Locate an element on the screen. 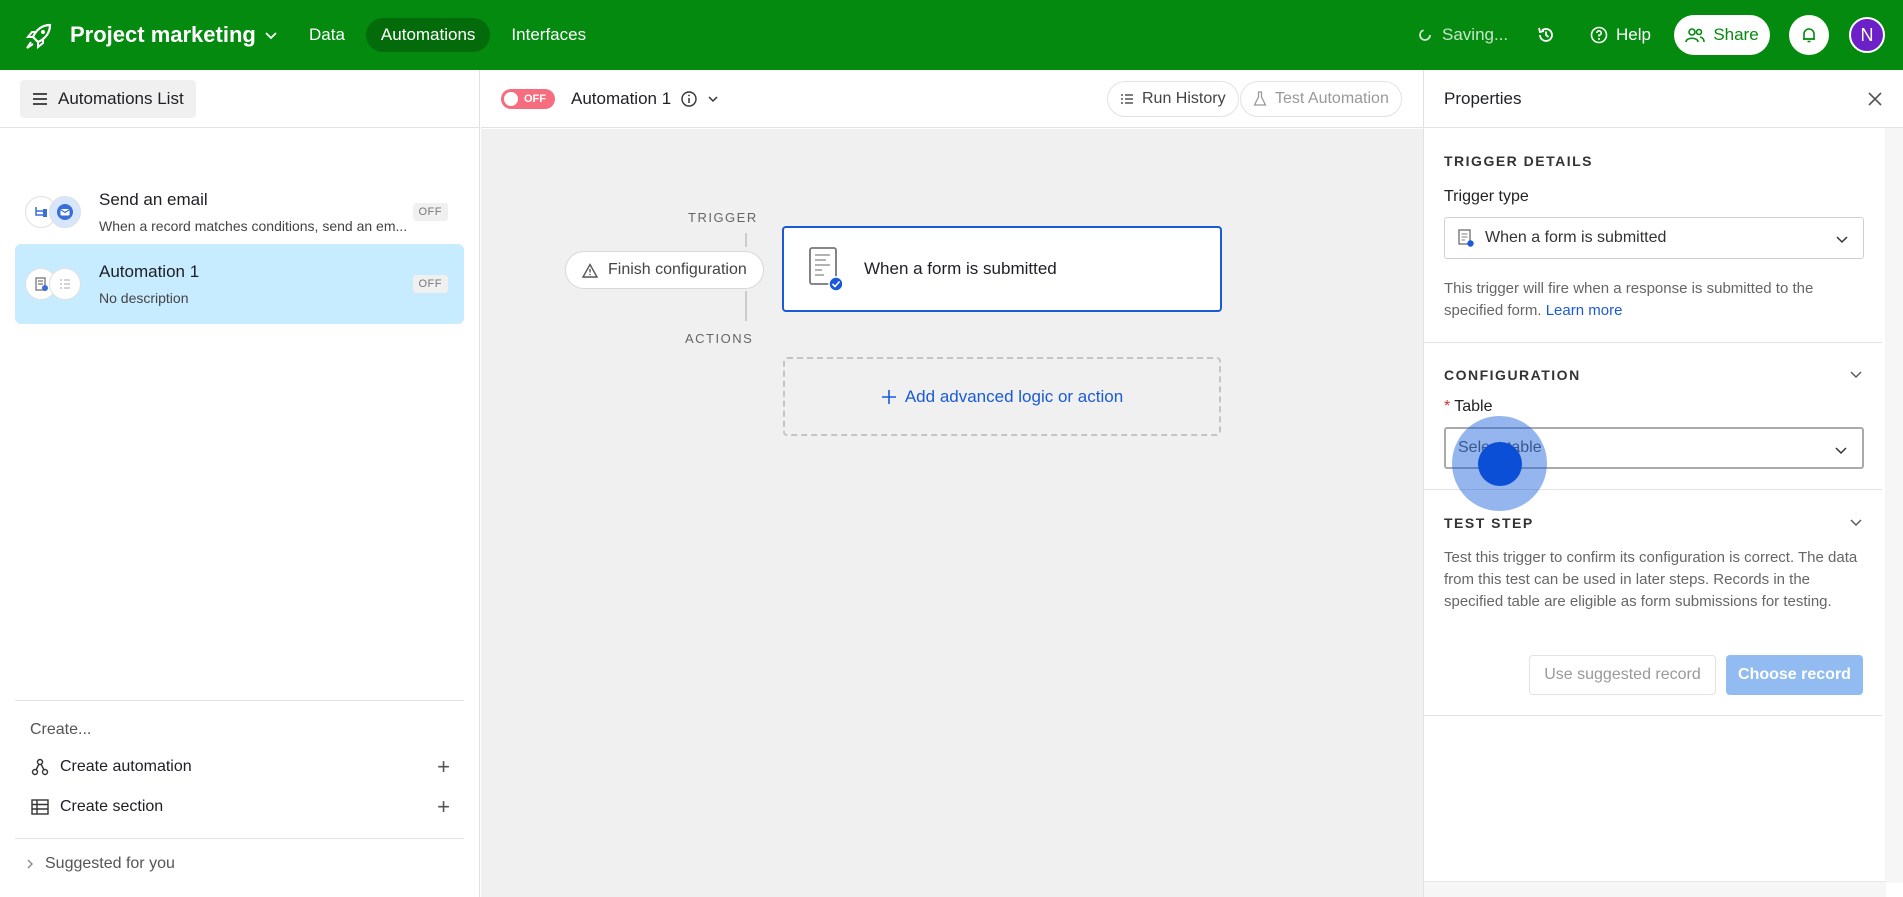 The width and height of the screenshot is (1903, 897). add-action-button: Add advanced logic or action is located at coordinates (1002, 396).